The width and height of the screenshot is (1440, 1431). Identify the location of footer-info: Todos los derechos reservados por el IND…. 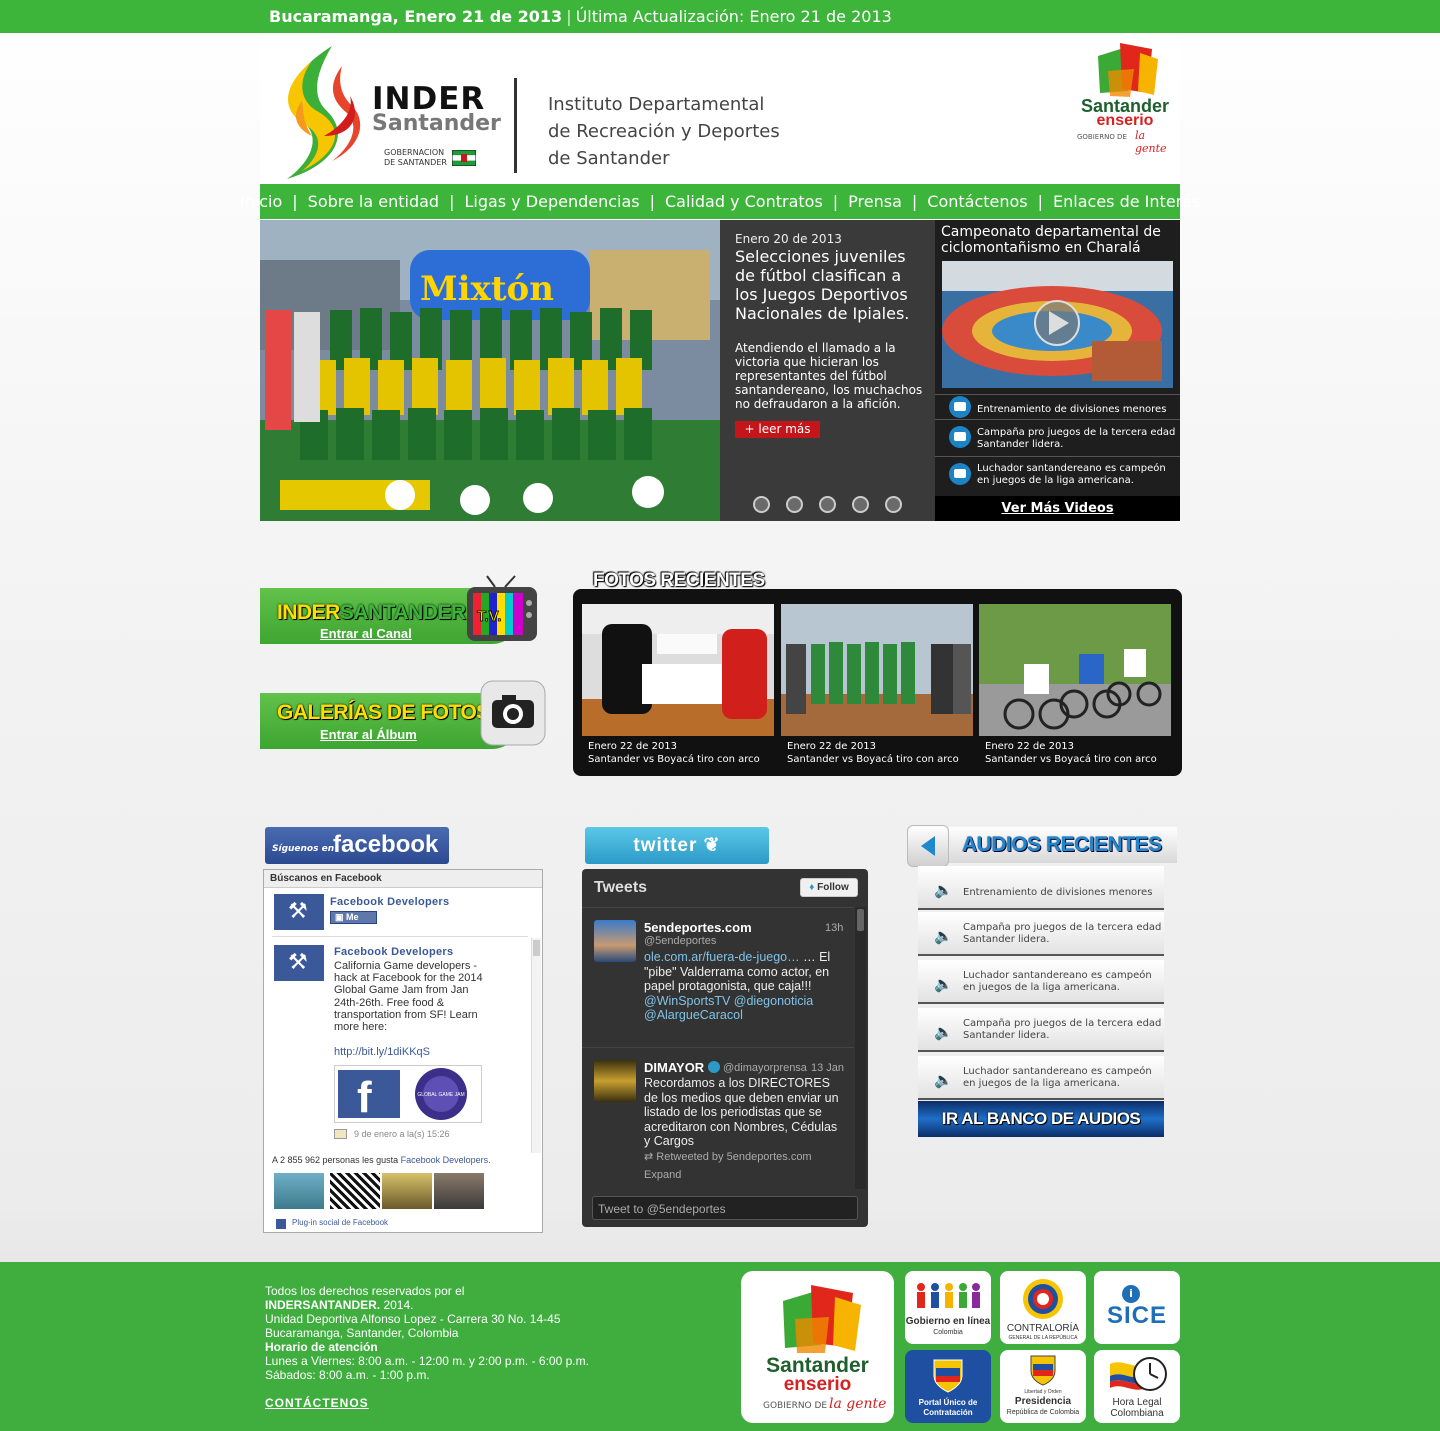
(427, 1333).